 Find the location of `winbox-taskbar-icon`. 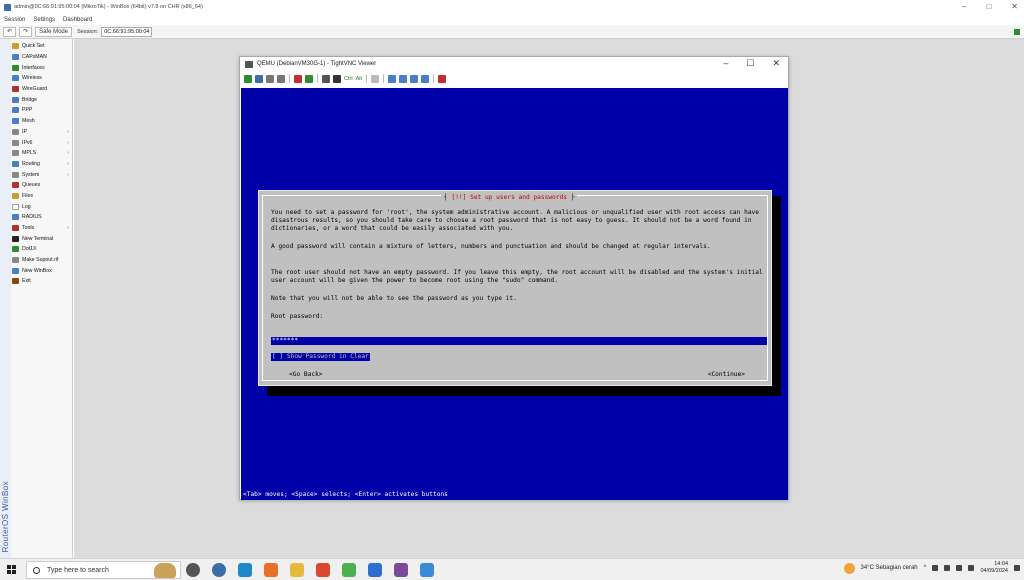

winbox-taskbar-icon is located at coordinates (401, 570).